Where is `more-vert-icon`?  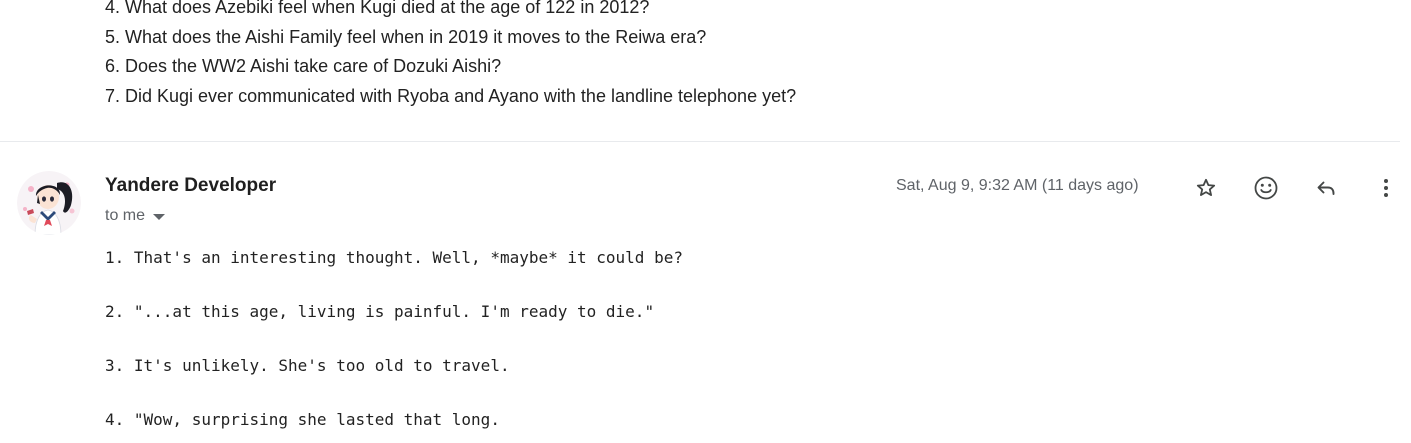 more-vert-icon is located at coordinates (1386, 188).